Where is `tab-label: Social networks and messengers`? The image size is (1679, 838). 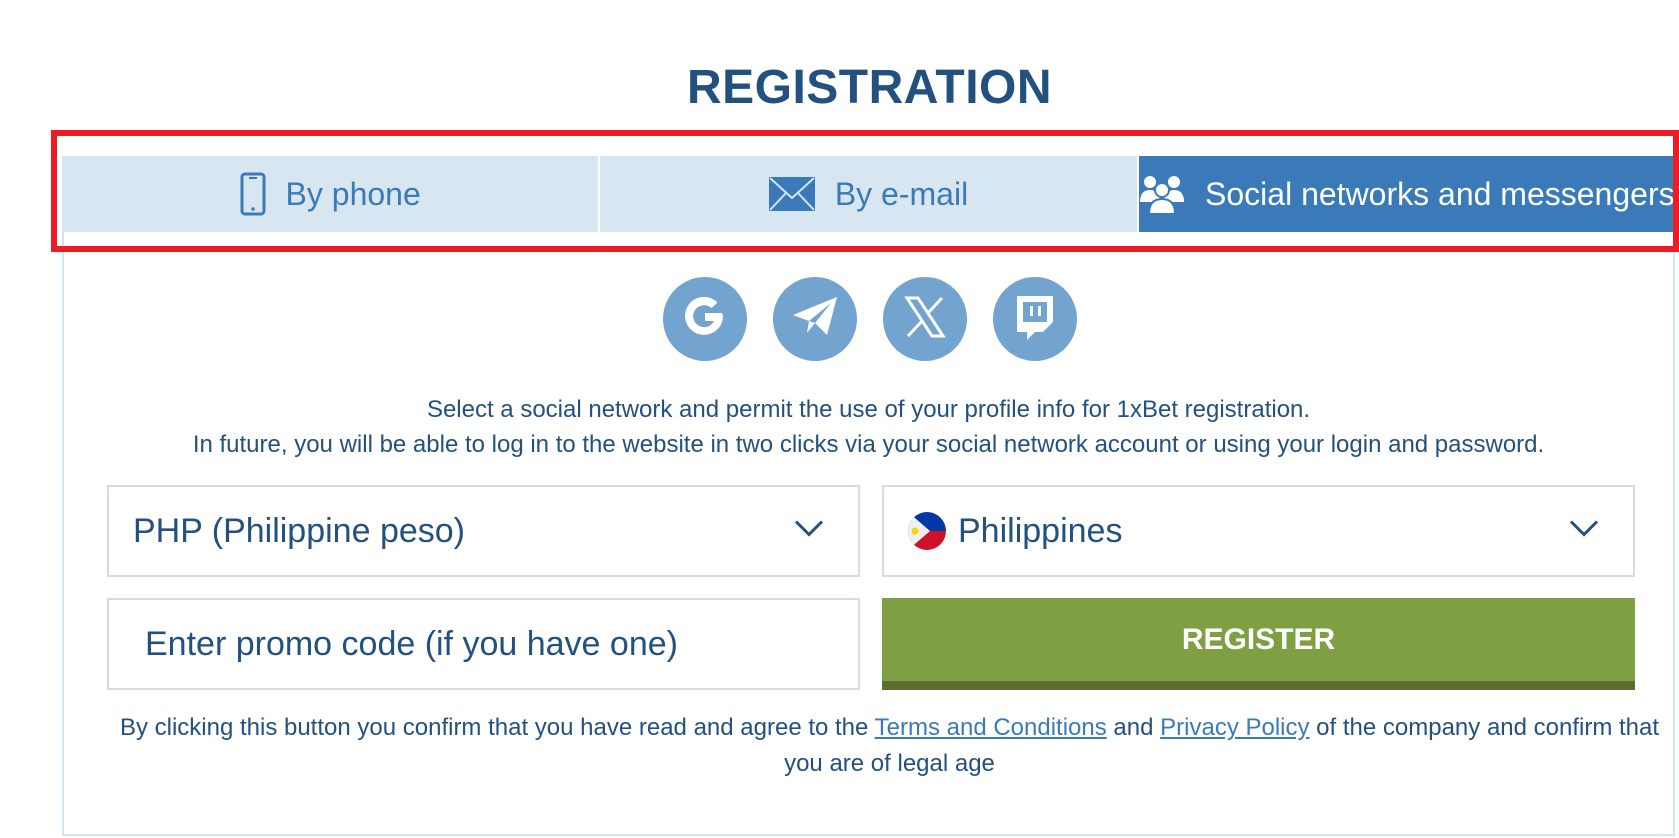 tab-label: Social networks and messengers is located at coordinates (1440, 193).